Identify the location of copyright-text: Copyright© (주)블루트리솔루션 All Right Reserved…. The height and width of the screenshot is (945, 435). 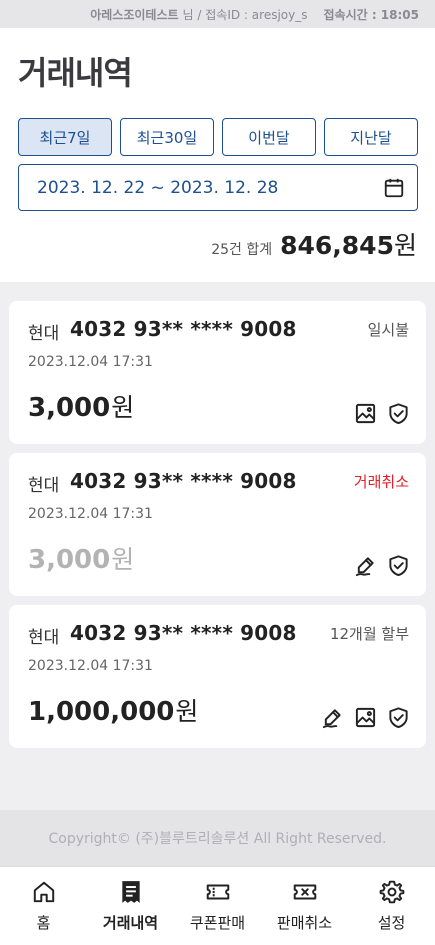
(217, 839).